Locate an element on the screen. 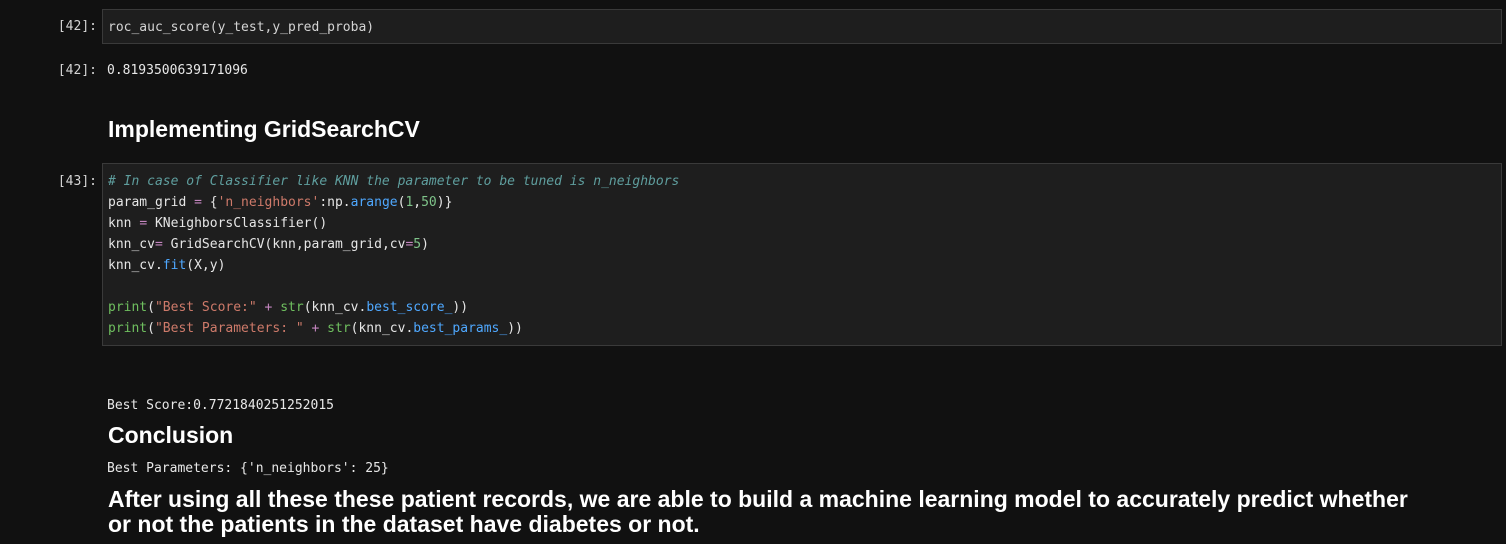 This screenshot has height=544, width=1506. code-line: roc_auc_score(y_test,y_pred_proba) is located at coordinates (241, 27).